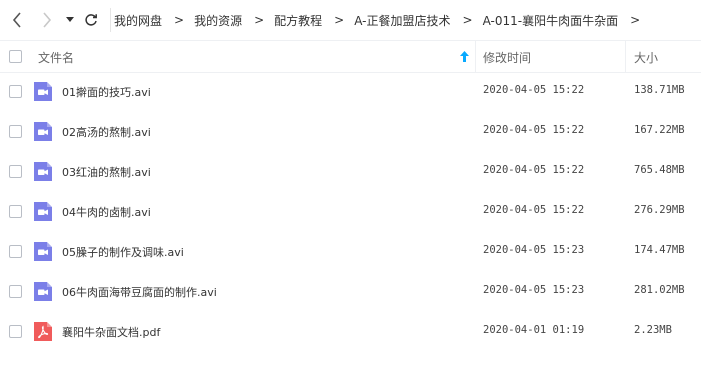  Describe the element at coordinates (111, 332) in the screenshot. I see `file-name: 襄阳牛杂面文档.pdf` at that location.